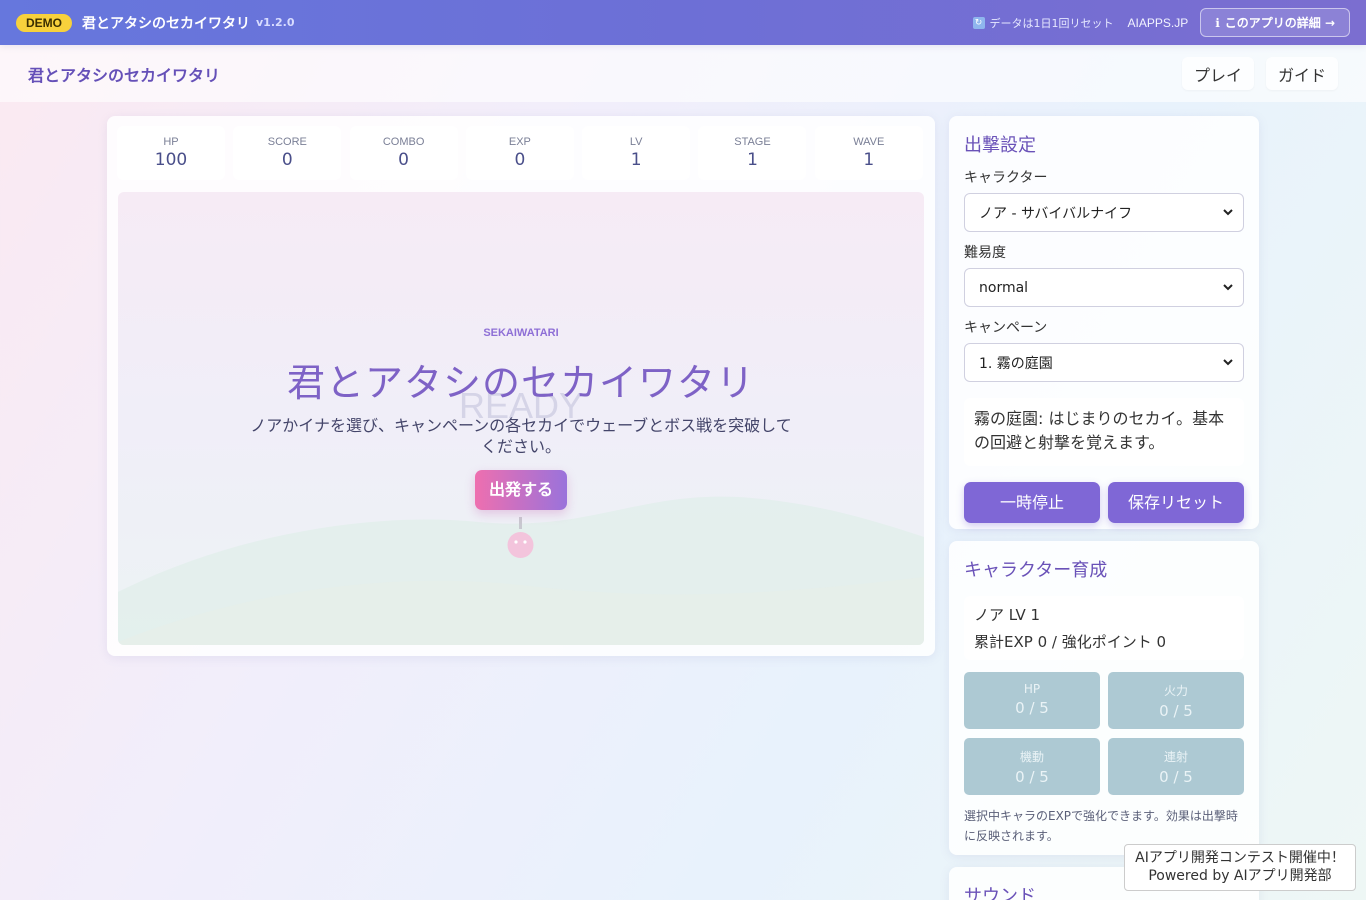  I want to click on upgrade-label: 連射, so click(1175, 757).